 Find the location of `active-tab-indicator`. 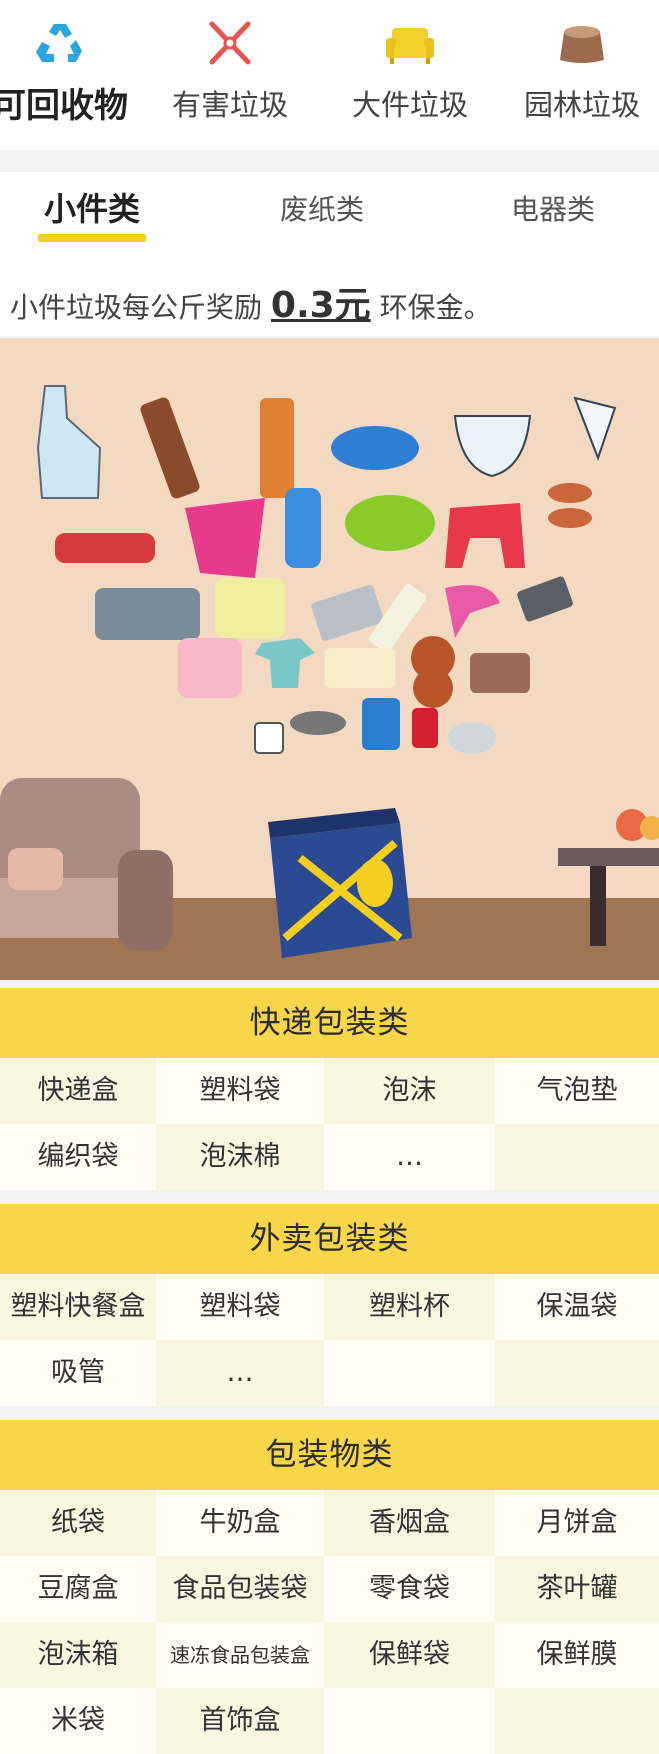

active-tab-indicator is located at coordinates (92, 238).